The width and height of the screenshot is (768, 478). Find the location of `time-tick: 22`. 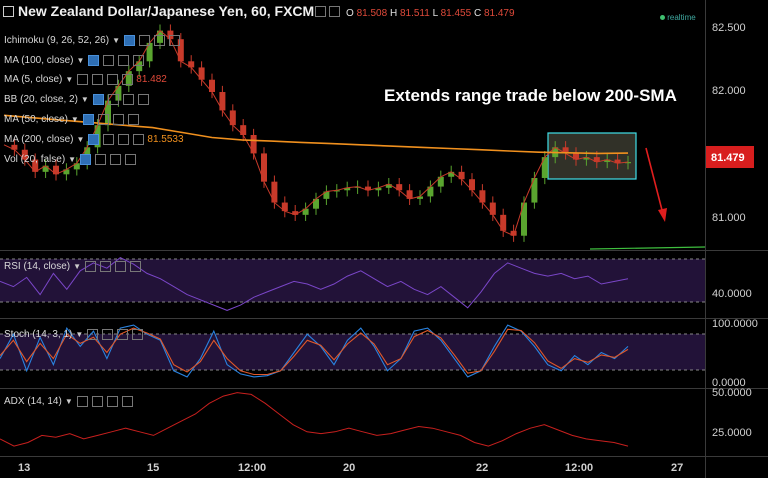

time-tick: 22 is located at coordinates (482, 468).